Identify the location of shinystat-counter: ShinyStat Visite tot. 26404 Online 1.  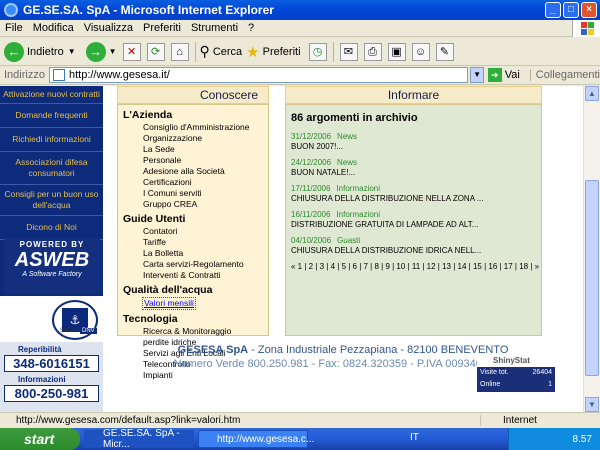
(516, 374).